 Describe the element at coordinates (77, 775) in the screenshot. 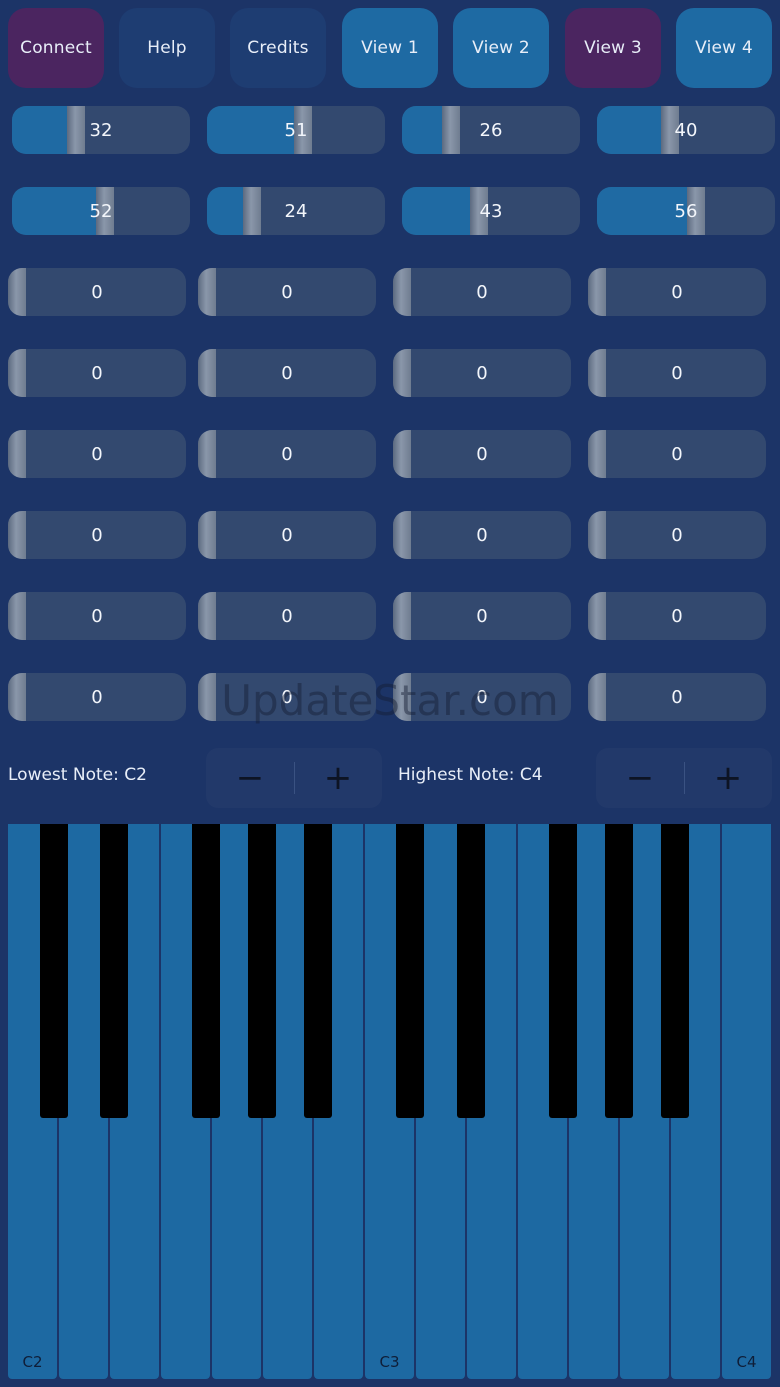

I see `lowest-note-label: Lowest Note: C2` at that location.